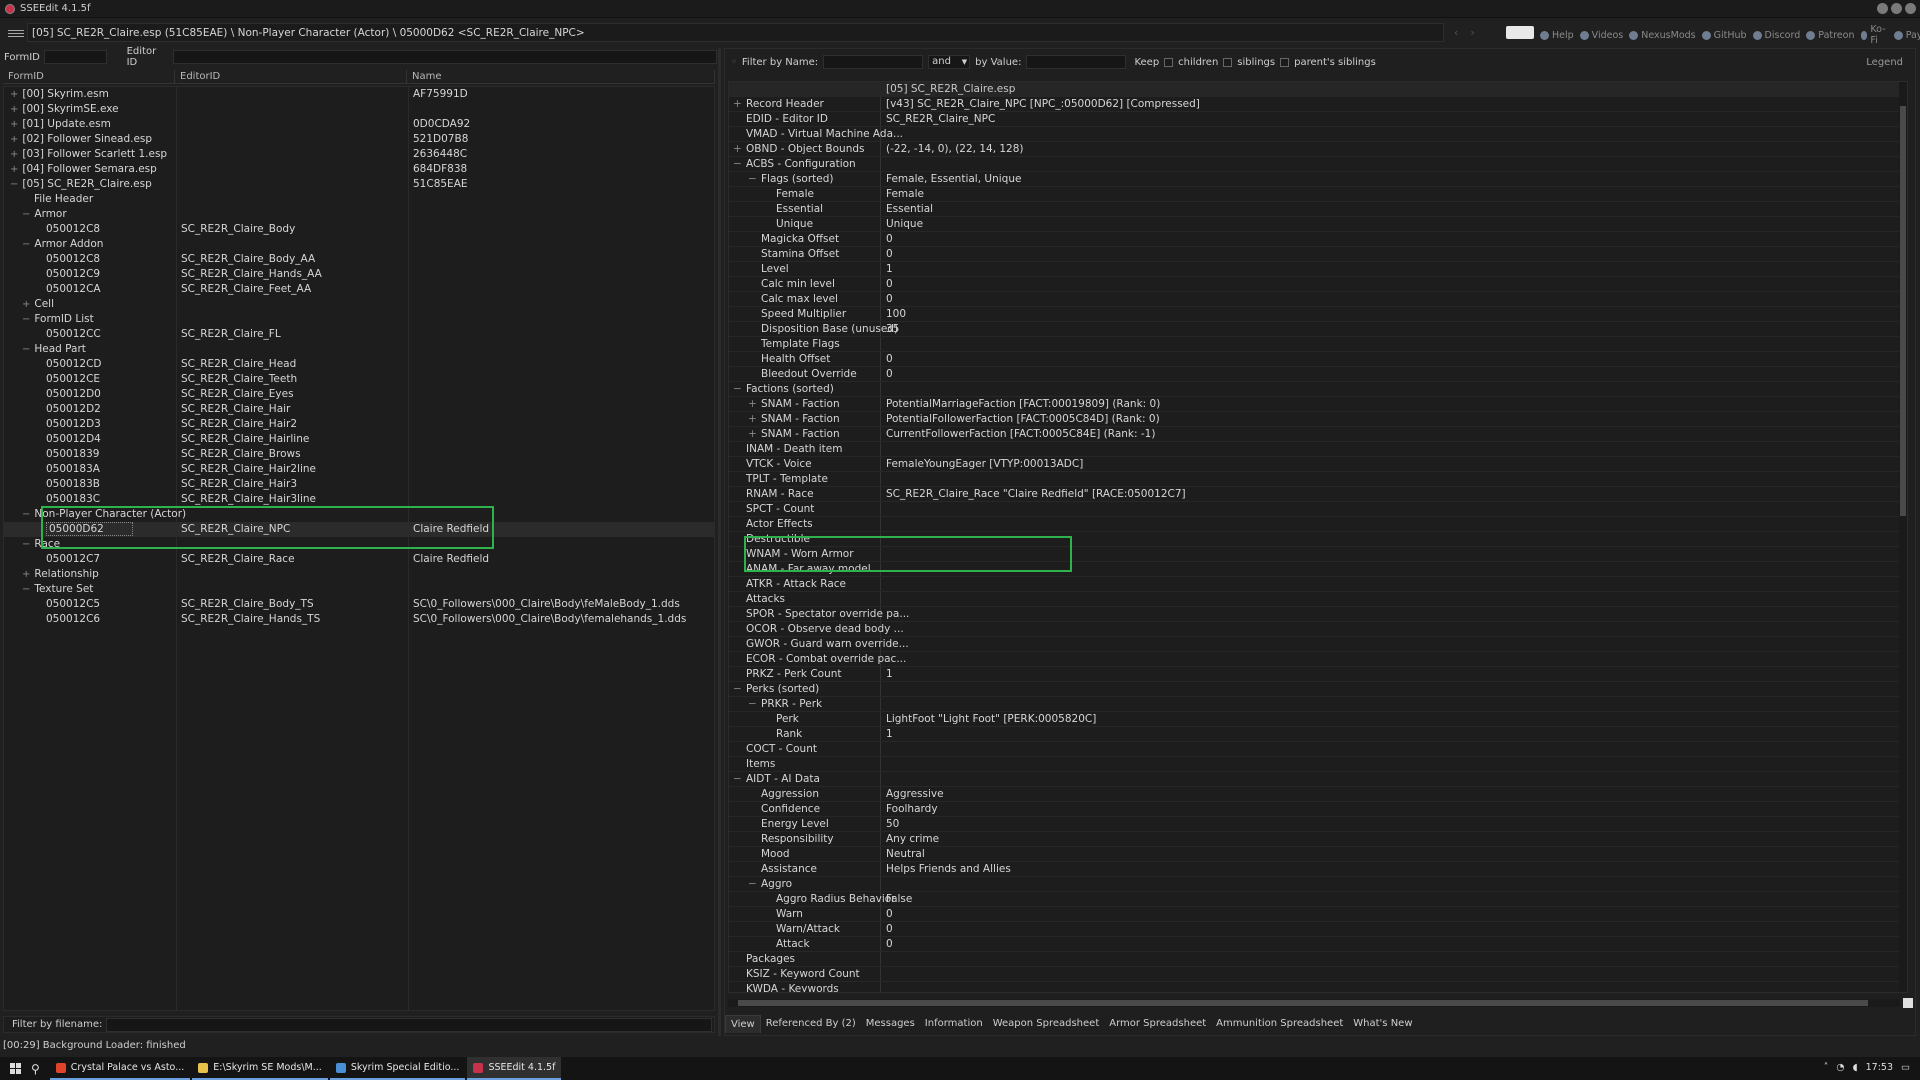  What do you see at coordinates (359, 214) in the screenshot?
I see `group-row: − Armor` at bounding box center [359, 214].